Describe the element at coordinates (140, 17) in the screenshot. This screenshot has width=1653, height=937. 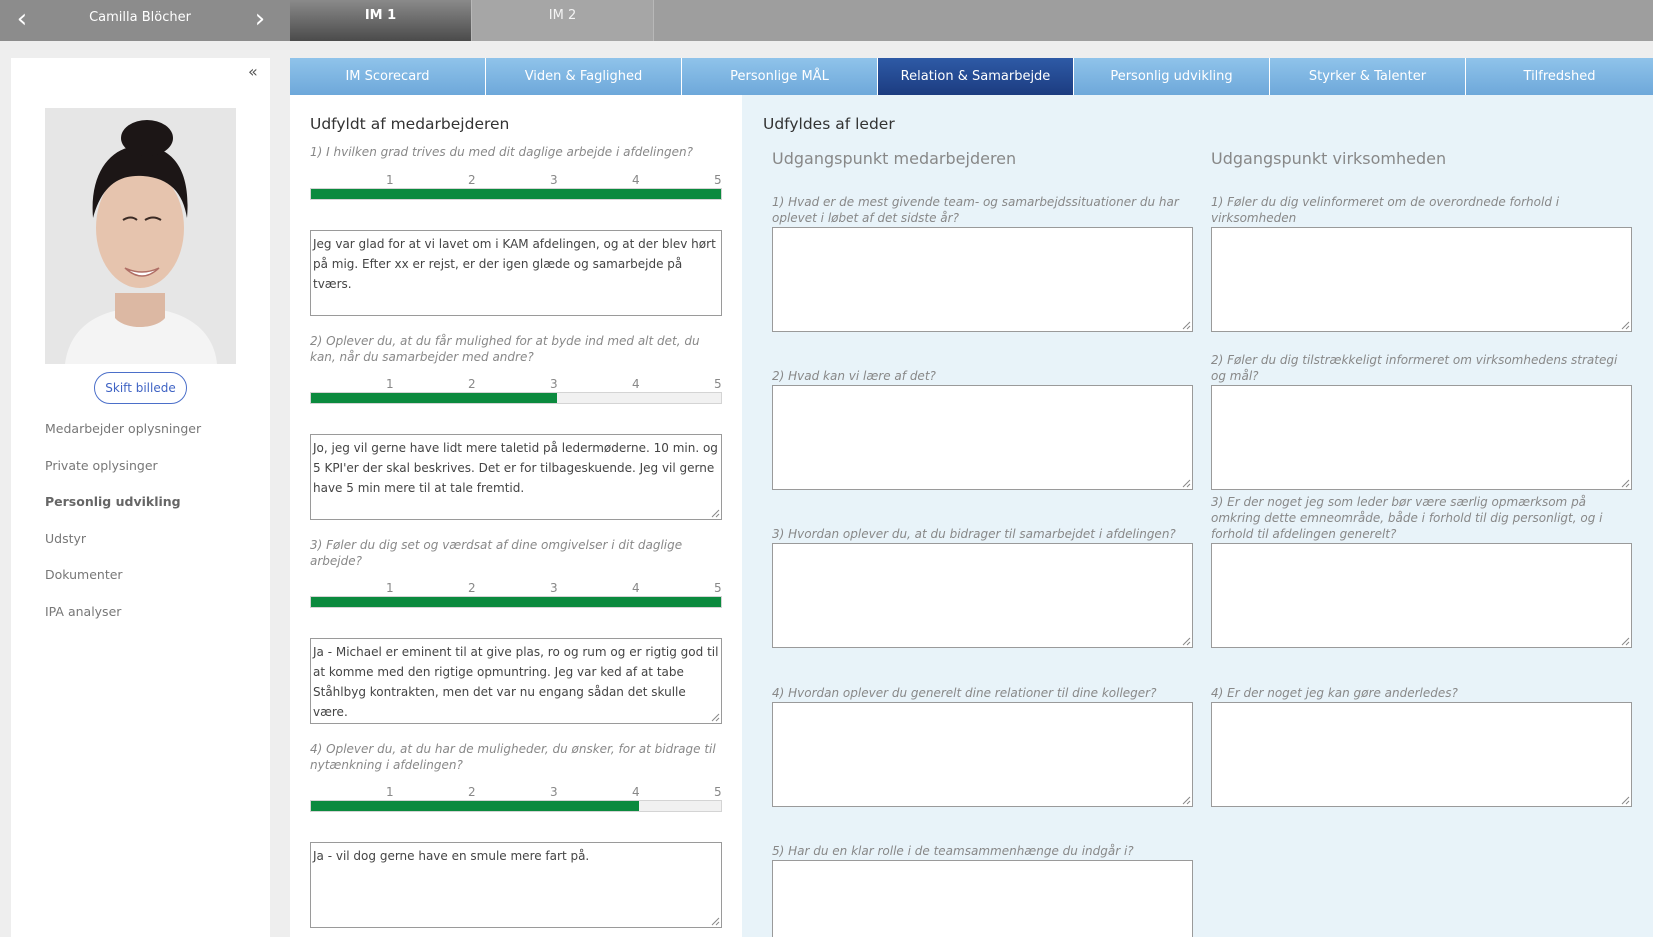
I see `employee-name: Camilla Blöcher` at that location.